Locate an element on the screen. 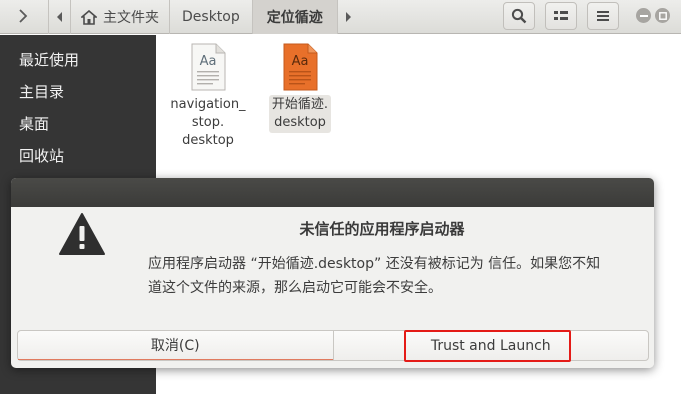  file-item-navigation-stop: Aa navigation_ stop. desktop is located at coordinates (208, 97).